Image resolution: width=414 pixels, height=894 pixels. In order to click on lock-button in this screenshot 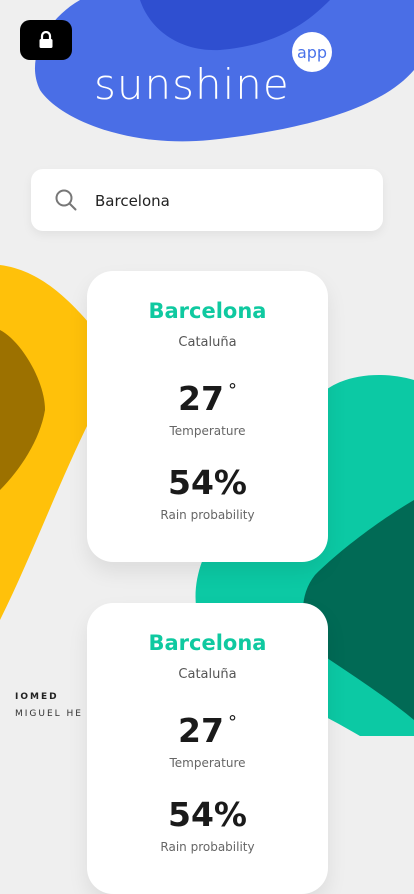, I will do `click(46, 40)`.